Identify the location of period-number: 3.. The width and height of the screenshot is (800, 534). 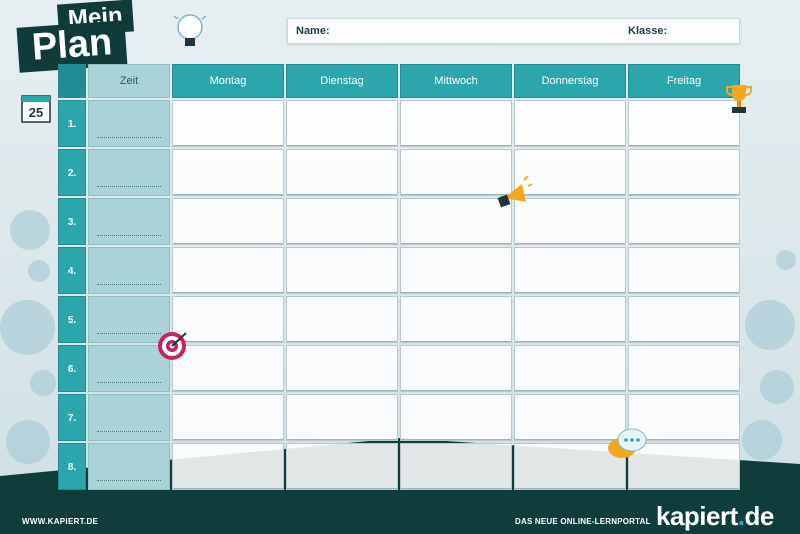
(72, 221).